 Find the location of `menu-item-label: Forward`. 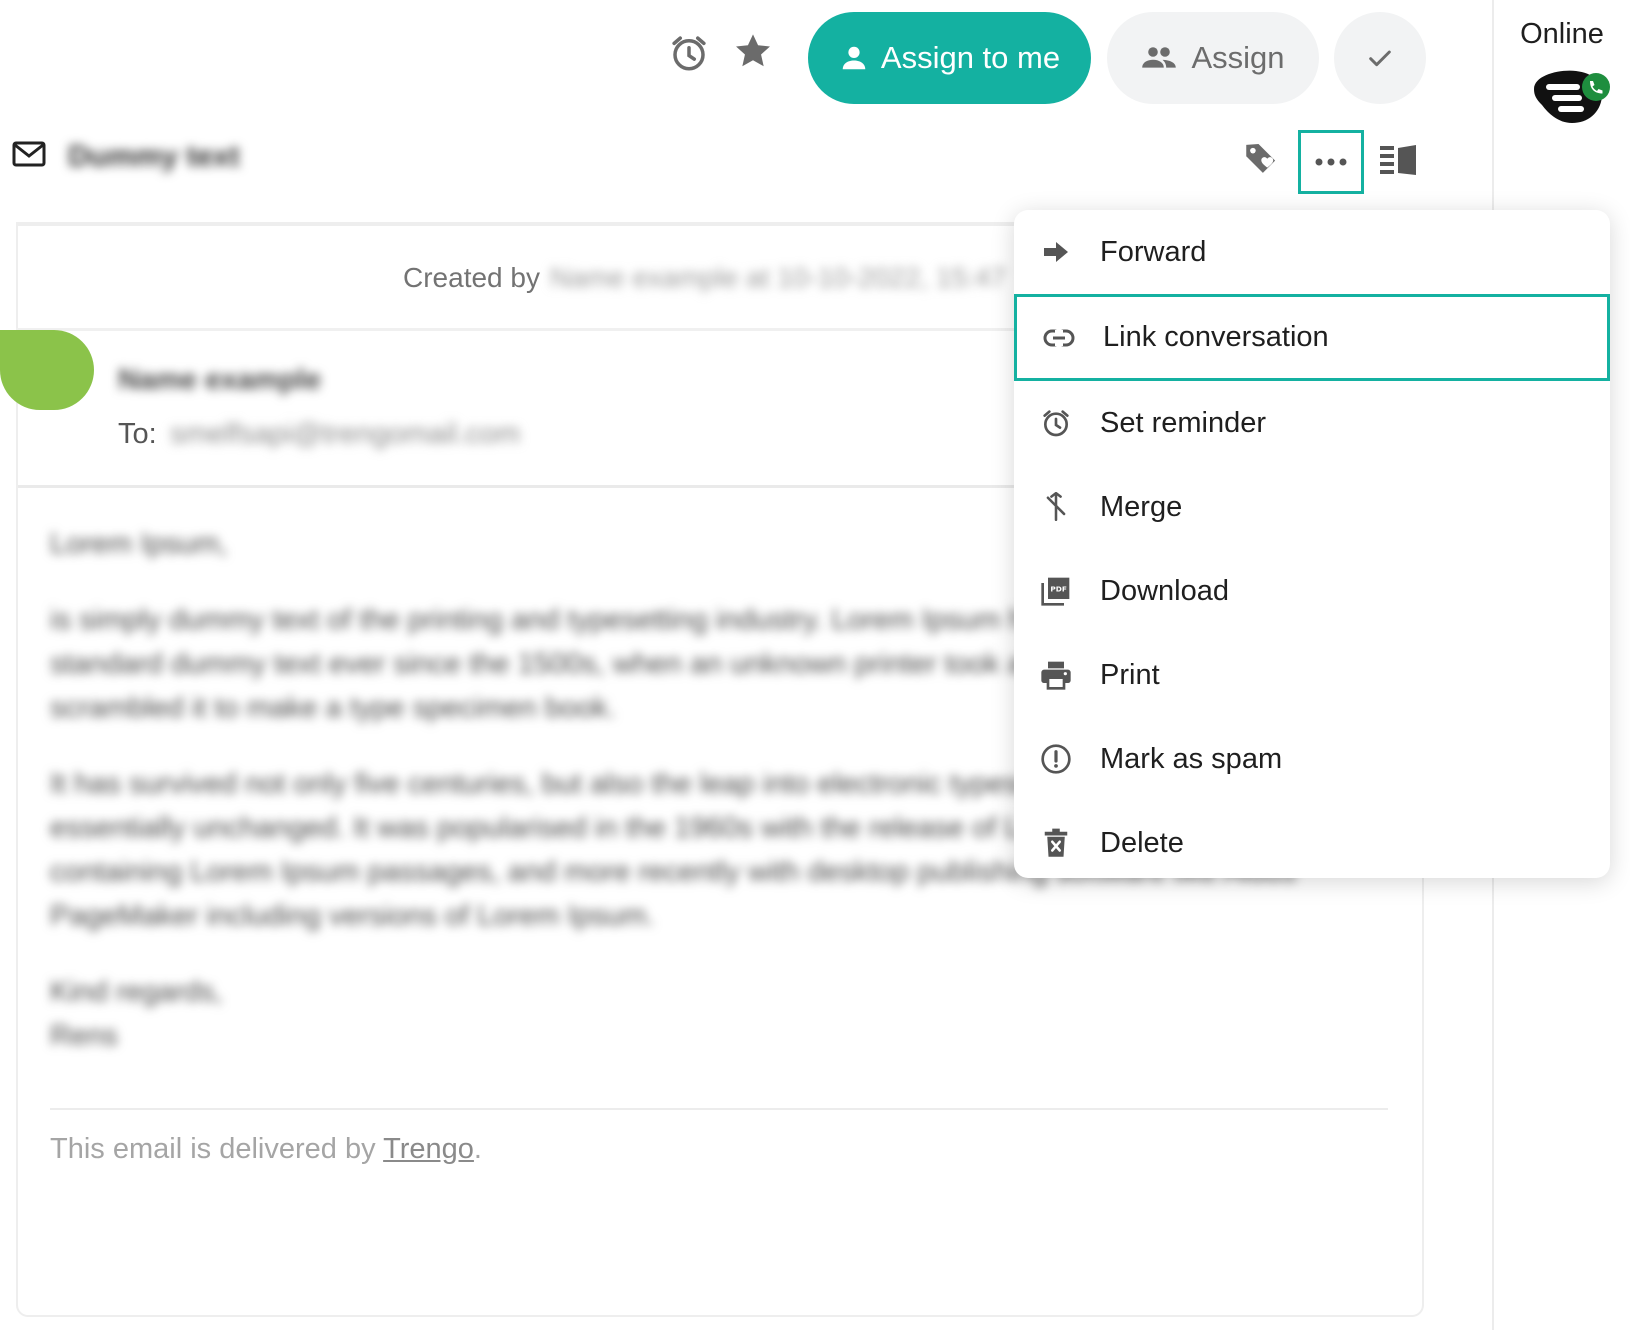

menu-item-label: Forward is located at coordinates (1153, 251).